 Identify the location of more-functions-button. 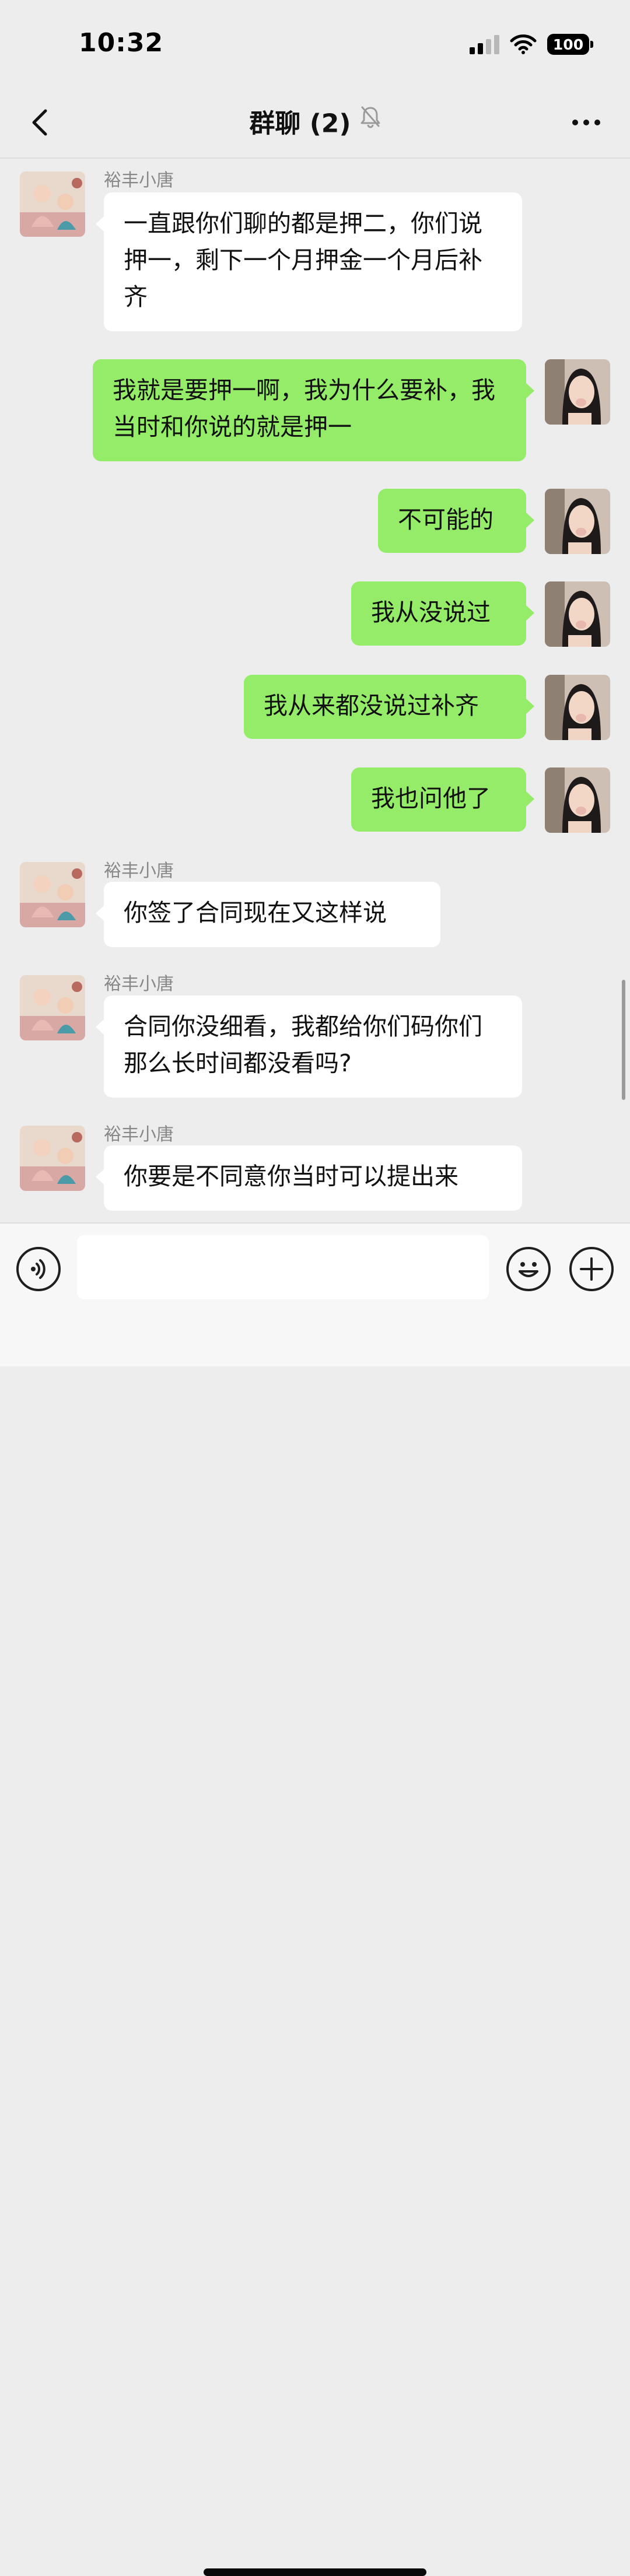
(591, 1269).